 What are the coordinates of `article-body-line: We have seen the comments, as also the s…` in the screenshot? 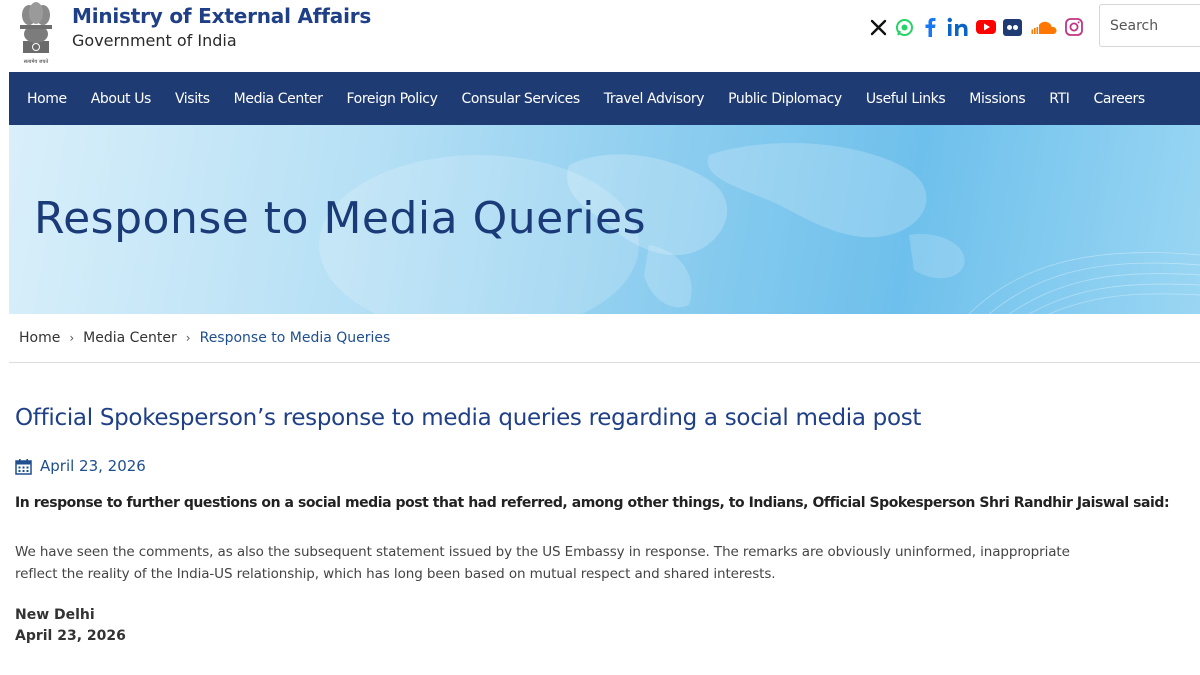 It's located at (542, 552).